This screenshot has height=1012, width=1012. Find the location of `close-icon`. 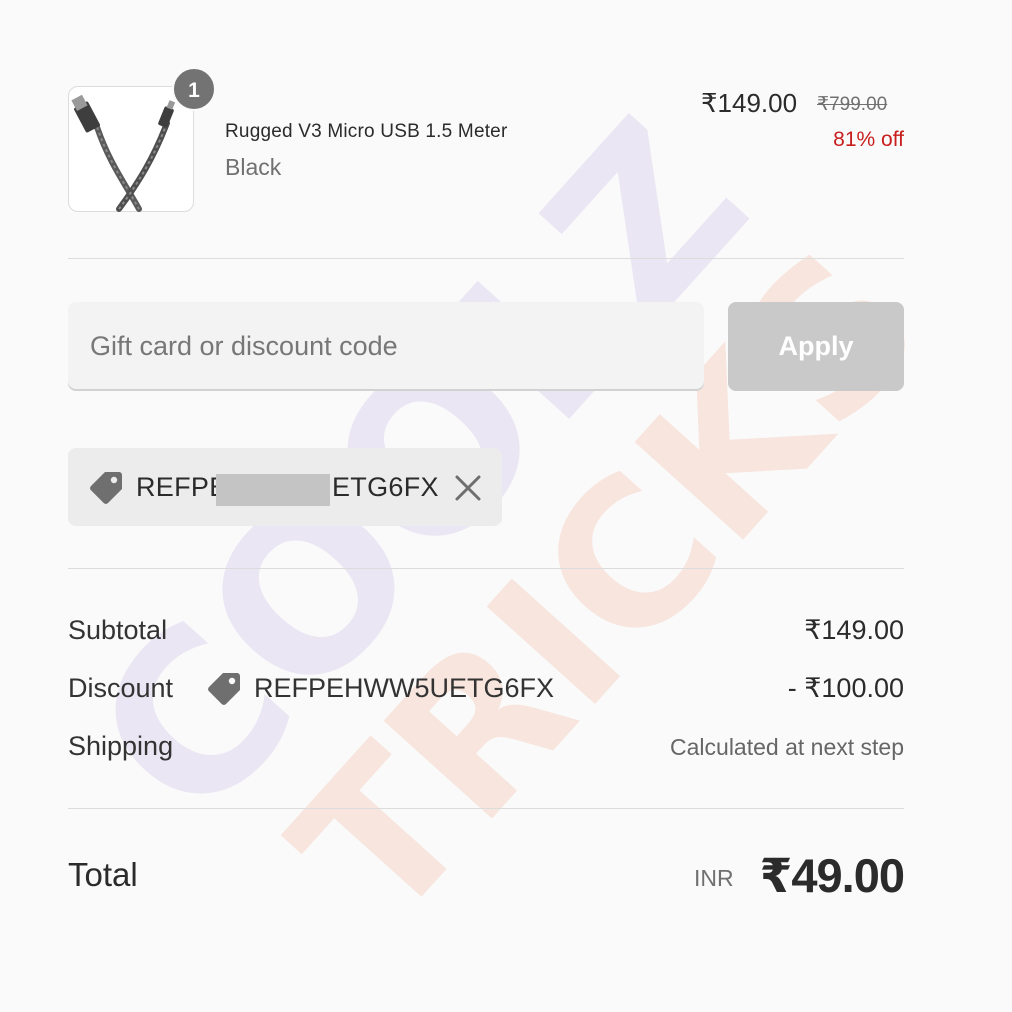

close-icon is located at coordinates (468, 488).